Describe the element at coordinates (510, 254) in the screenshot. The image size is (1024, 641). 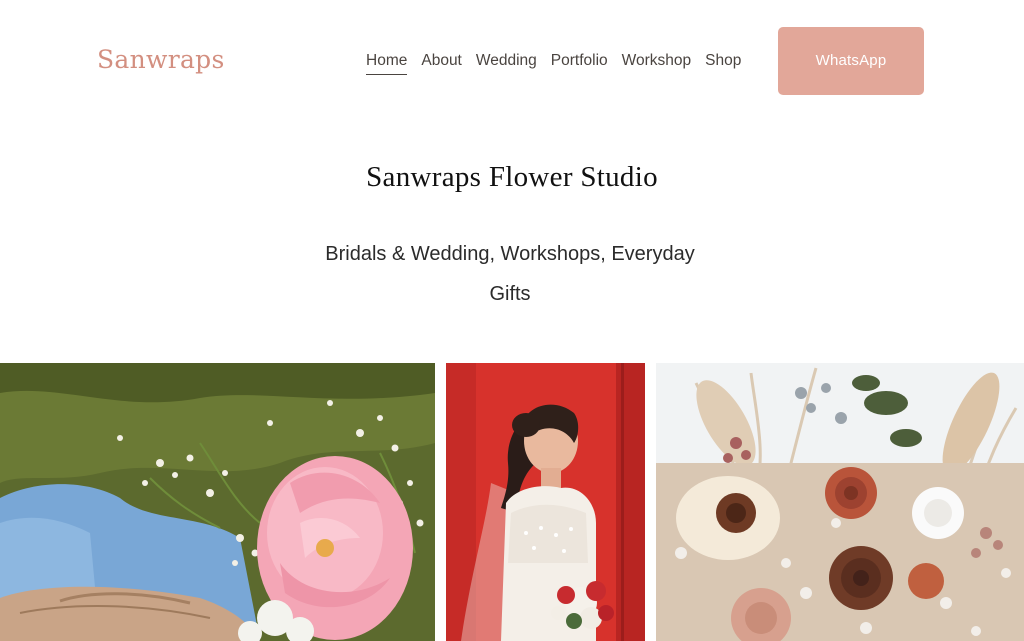
I see `subtitle-line-1: Bridals & Wedding, Workshops, Everyday` at that location.